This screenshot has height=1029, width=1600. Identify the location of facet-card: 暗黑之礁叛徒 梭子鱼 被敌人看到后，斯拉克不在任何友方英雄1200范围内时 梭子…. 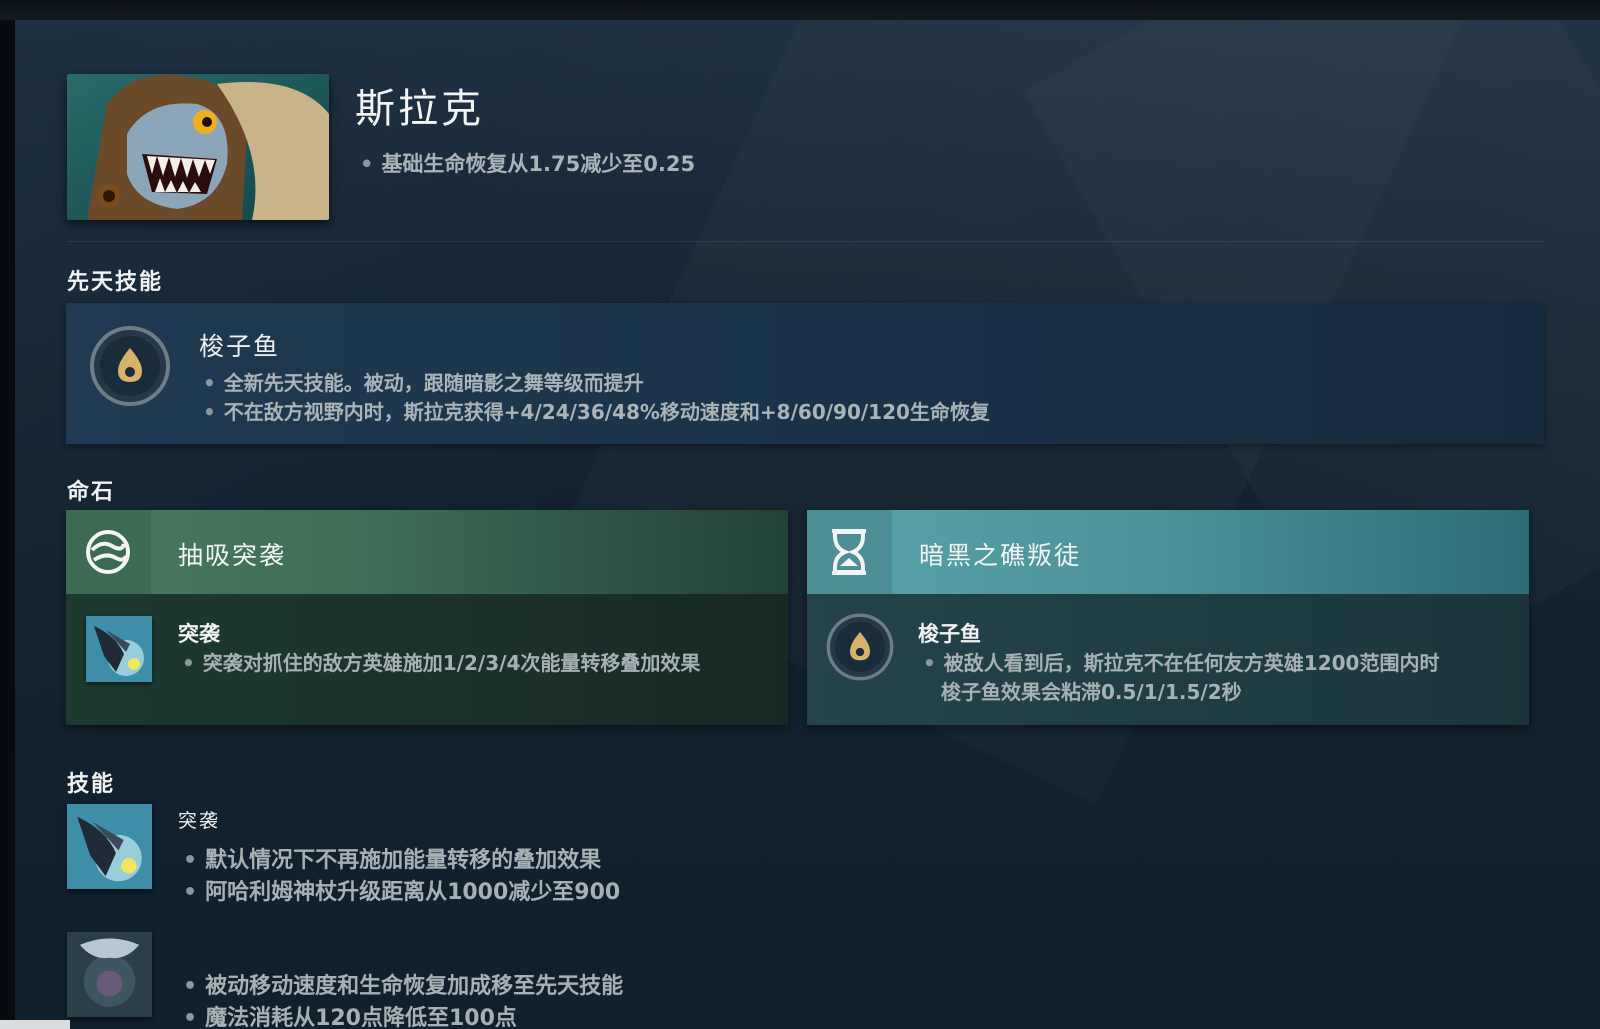
(1168, 617).